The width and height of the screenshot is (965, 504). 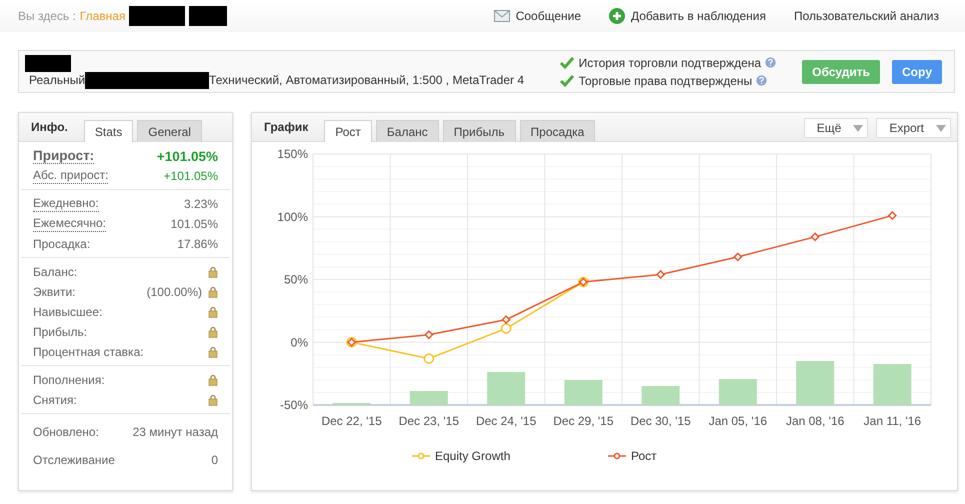 I want to click on stat-value: 0, so click(x=214, y=460).